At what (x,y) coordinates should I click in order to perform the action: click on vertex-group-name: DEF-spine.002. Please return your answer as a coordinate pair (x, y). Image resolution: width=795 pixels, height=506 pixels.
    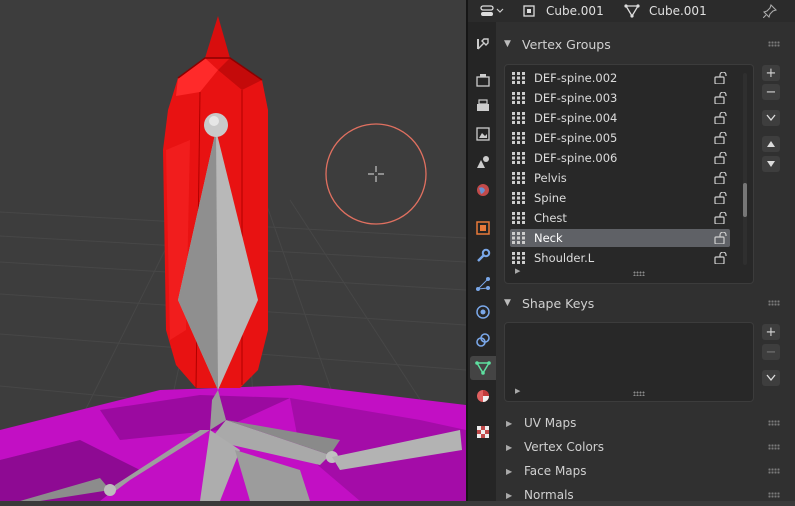
    Looking at the image, I should click on (576, 78).